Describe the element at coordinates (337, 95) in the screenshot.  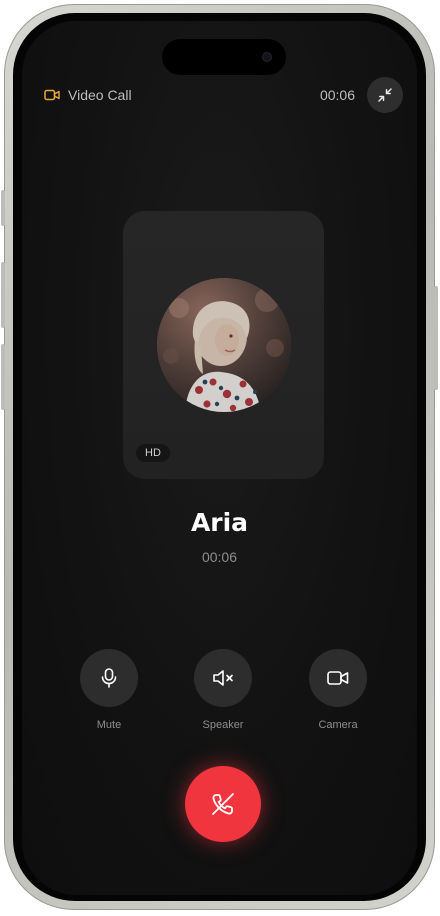
I see `header-call-timer: 00:06` at that location.